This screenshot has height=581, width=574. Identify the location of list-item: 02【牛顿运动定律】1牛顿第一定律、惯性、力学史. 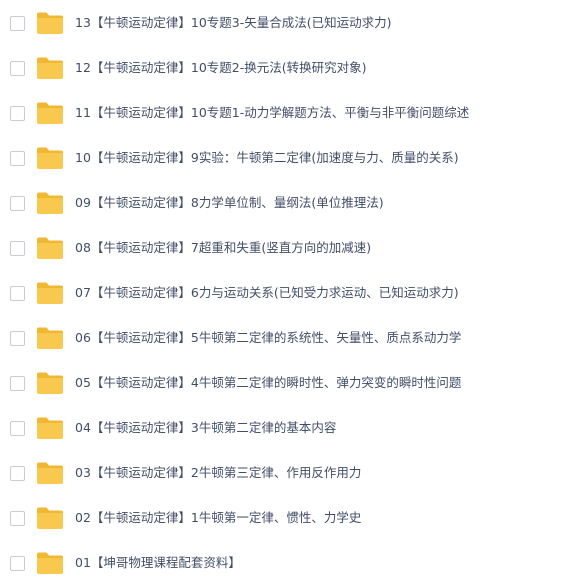
(287, 517).